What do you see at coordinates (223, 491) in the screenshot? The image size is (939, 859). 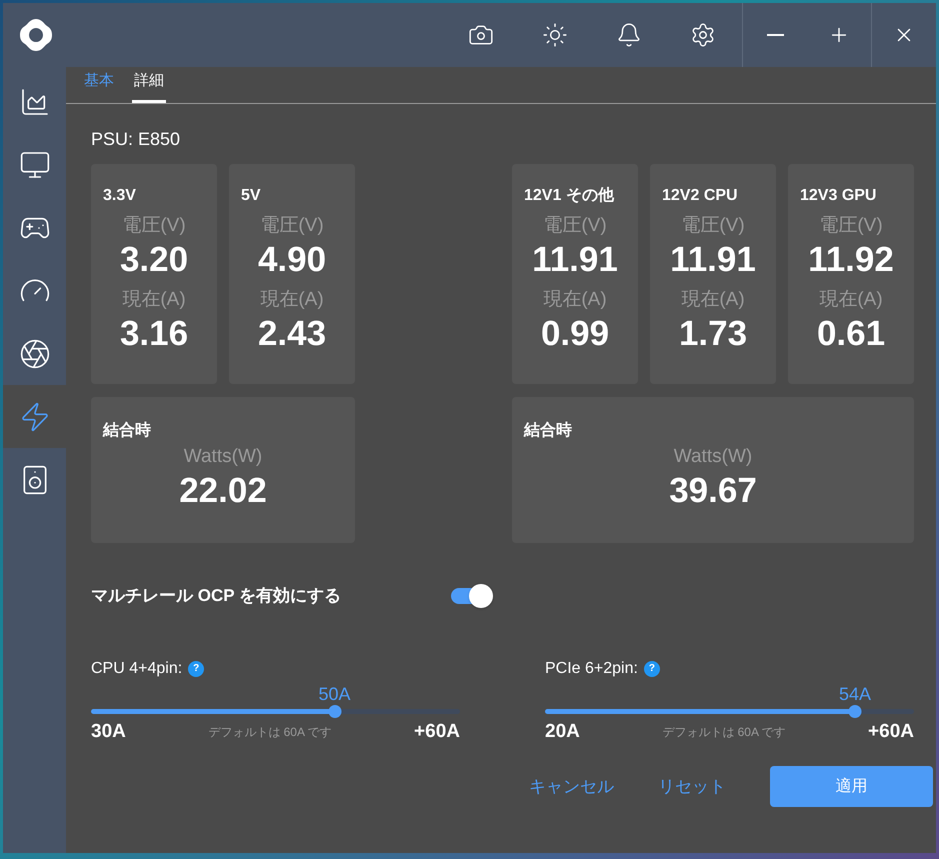 I see `watts-value: 22.02` at bounding box center [223, 491].